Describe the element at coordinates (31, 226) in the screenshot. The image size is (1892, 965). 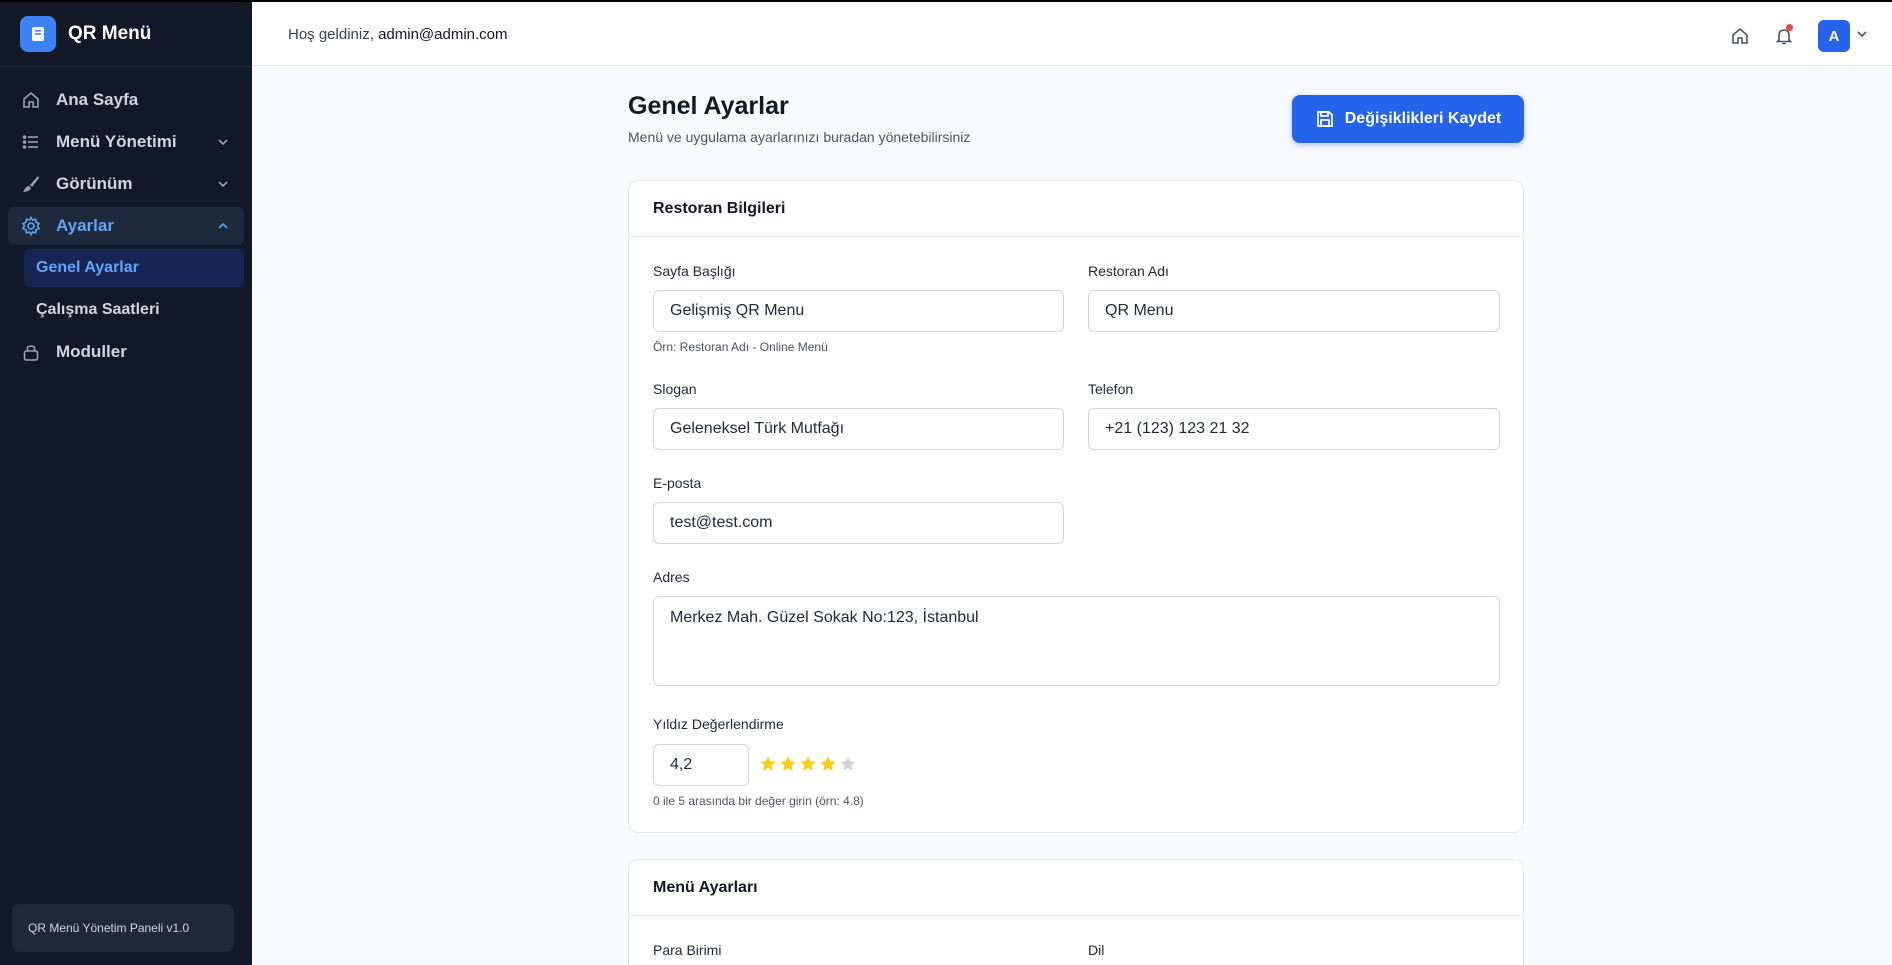
I see `gear-icon` at that location.